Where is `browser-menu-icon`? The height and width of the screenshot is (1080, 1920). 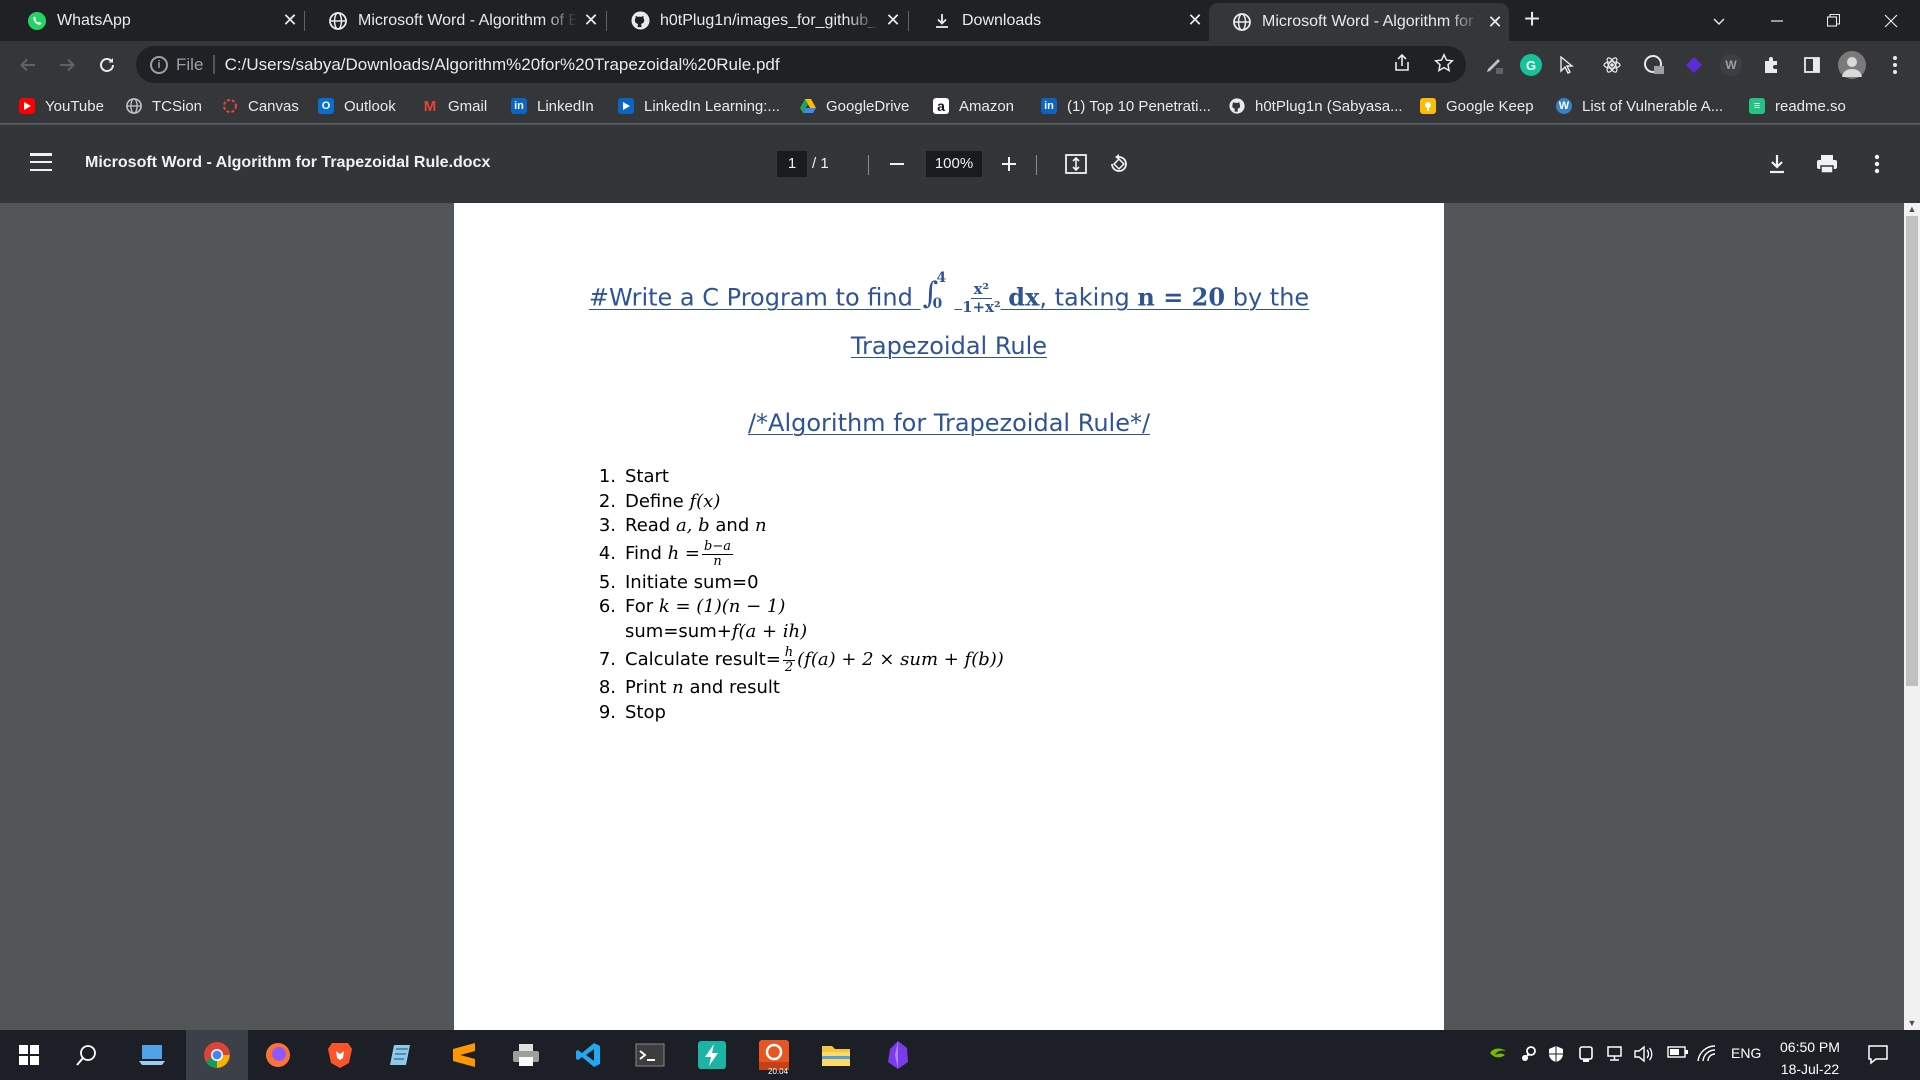 browser-menu-icon is located at coordinates (1895, 65).